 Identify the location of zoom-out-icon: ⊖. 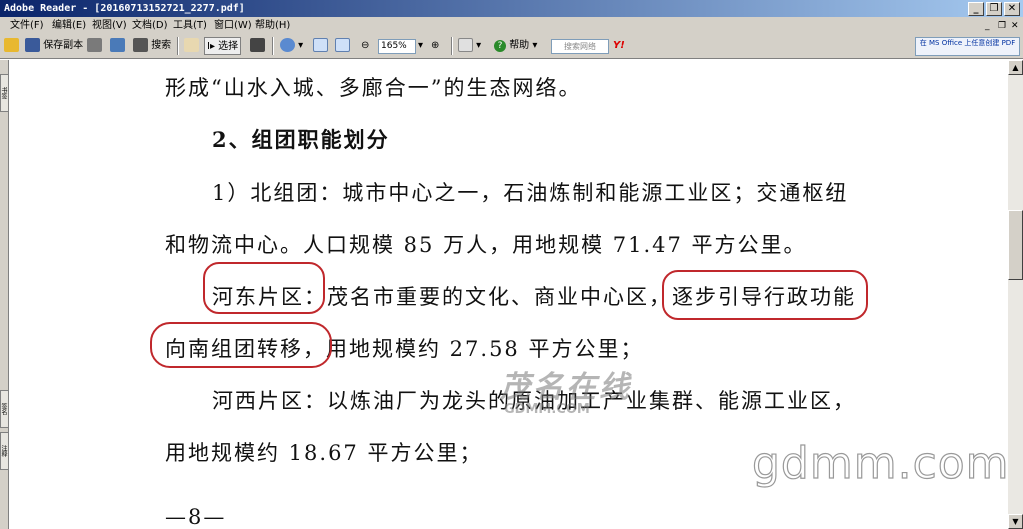
(365, 46).